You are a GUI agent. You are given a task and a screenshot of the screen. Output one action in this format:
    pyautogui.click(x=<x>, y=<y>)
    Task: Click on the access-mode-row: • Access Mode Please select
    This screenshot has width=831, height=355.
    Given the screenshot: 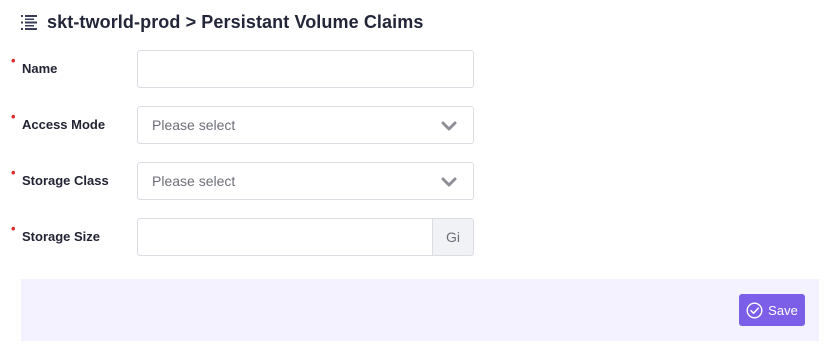 What is the action you would take?
    pyautogui.click(x=415, y=125)
    